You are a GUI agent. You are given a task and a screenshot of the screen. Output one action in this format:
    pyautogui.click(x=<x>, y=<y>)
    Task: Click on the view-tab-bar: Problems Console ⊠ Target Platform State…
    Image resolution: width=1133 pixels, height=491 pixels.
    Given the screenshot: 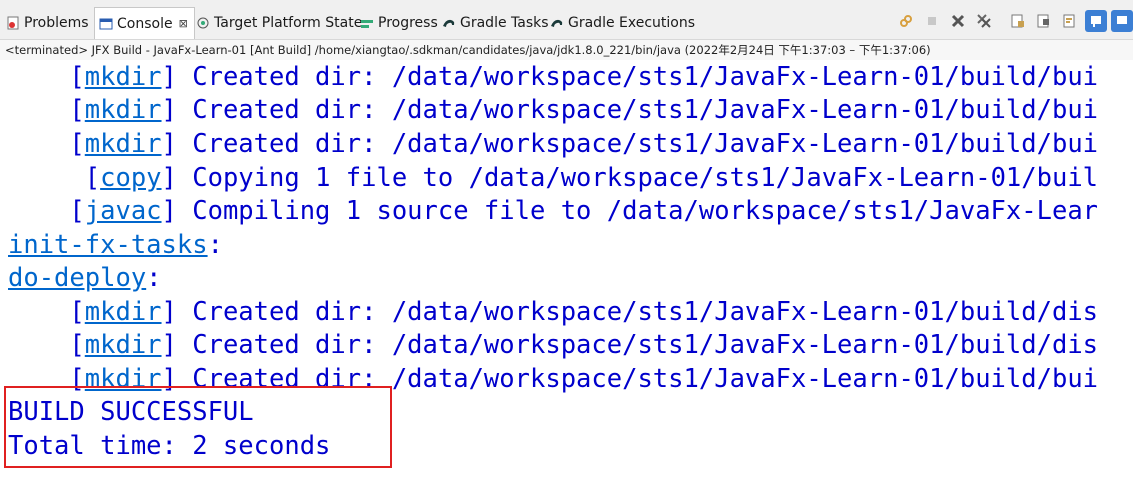 What is the action you would take?
    pyautogui.click(x=566, y=20)
    